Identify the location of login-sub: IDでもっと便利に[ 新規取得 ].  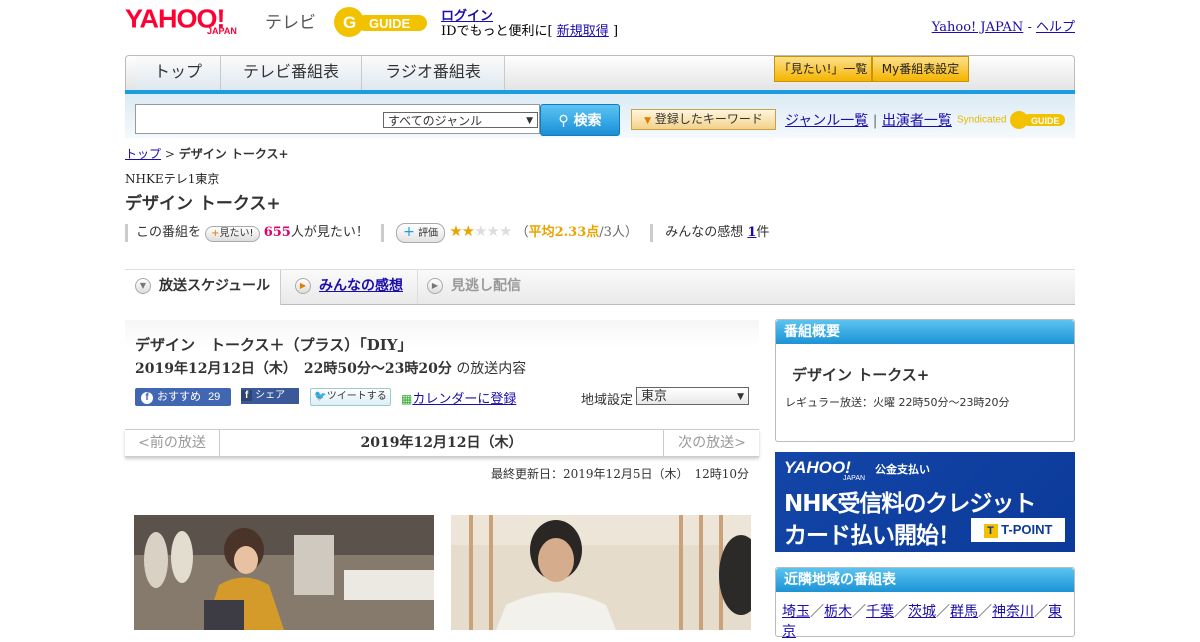
(529, 29).